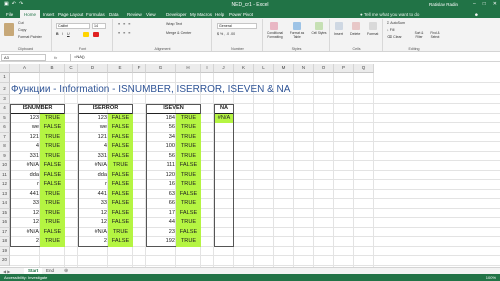 The image size is (500, 281). What do you see at coordinates (495, 4) in the screenshot?
I see `close-icon: ✕` at bounding box center [495, 4].